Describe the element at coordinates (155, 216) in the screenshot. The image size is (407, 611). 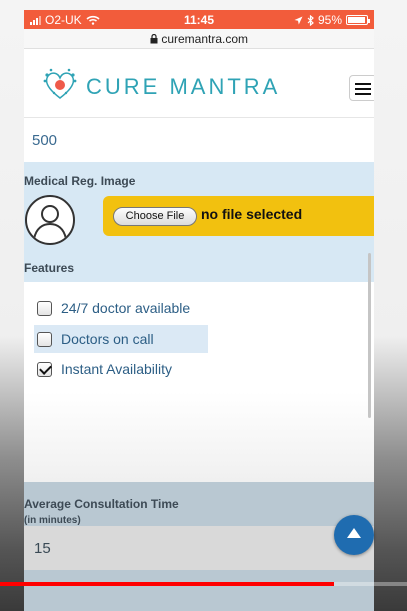
I see `choose-file-button: Choose File` at that location.